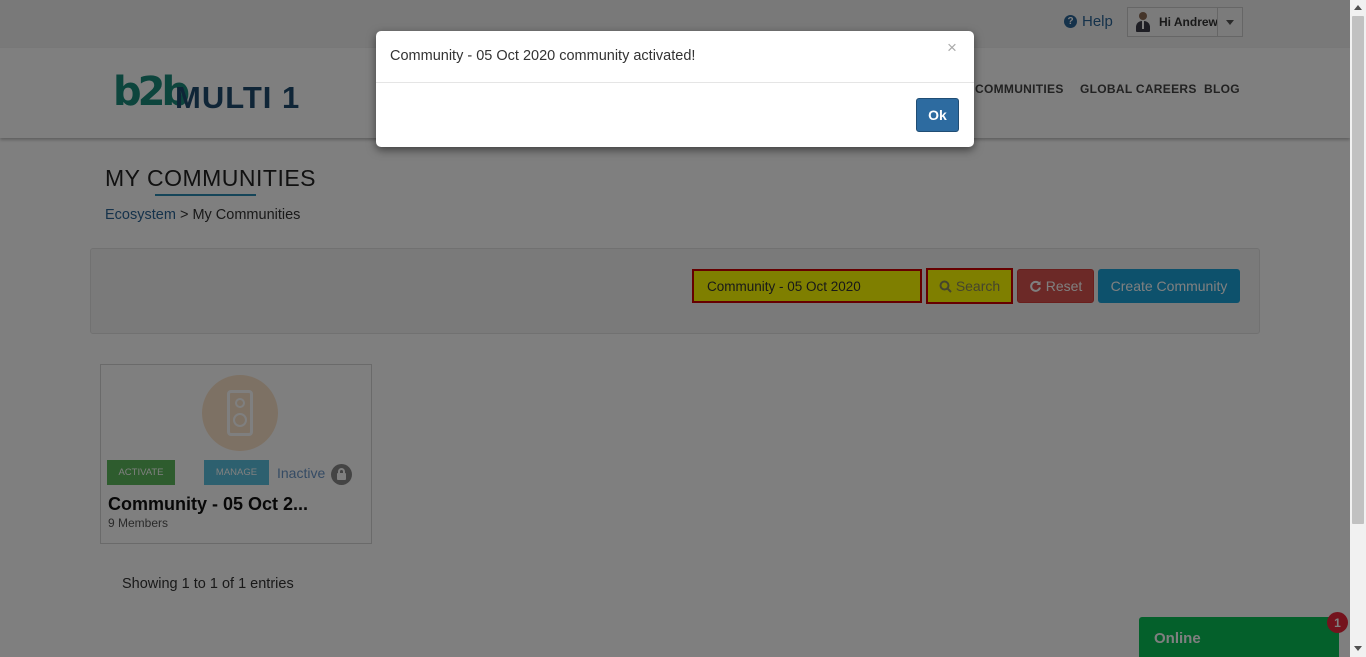  I want to click on scroll-down-icon, so click(1358, 648).